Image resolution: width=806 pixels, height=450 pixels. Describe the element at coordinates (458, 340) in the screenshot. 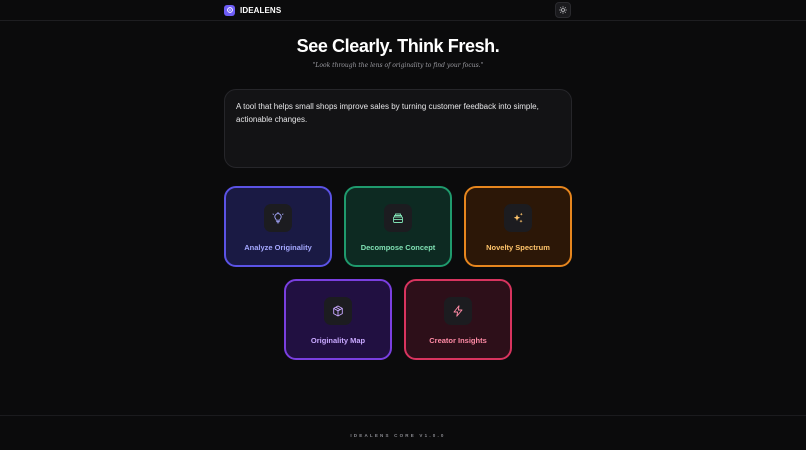

I see `action-label: Creator Insights` at that location.